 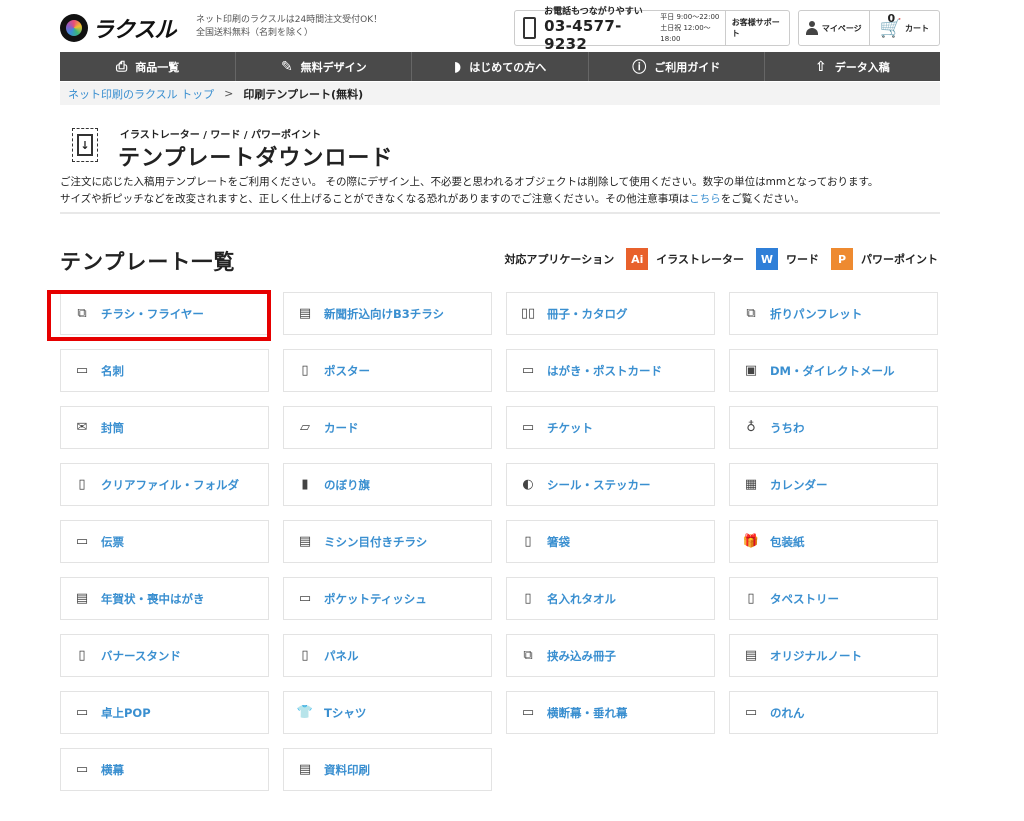 What do you see at coordinates (841, 28) in the screenshot?
I see `mypage-label: マイページ` at bounding box center [841, 28].